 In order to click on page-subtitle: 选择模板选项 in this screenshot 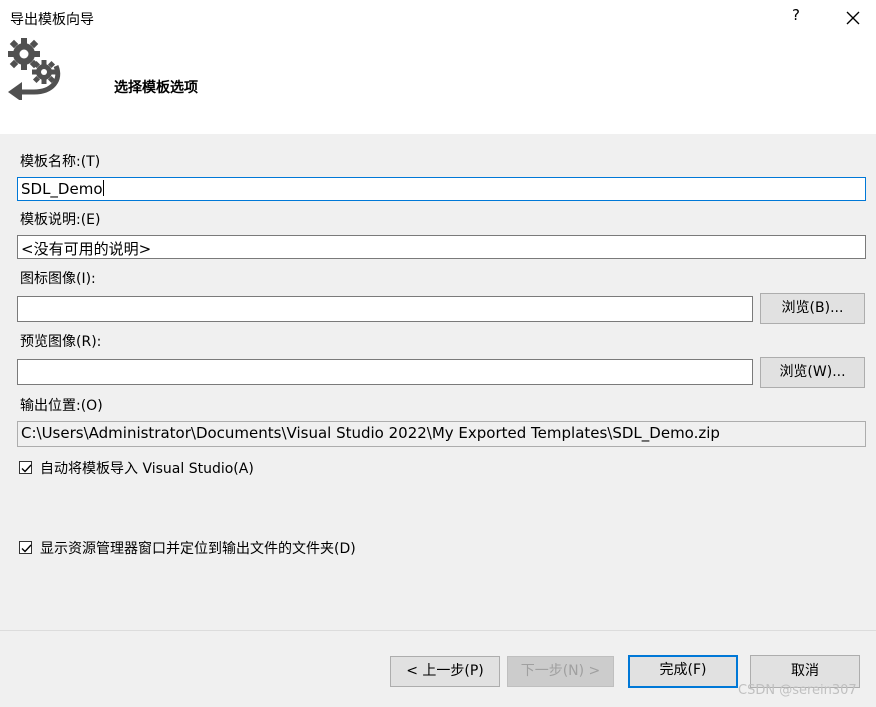, I will do `click(156, 88)`.